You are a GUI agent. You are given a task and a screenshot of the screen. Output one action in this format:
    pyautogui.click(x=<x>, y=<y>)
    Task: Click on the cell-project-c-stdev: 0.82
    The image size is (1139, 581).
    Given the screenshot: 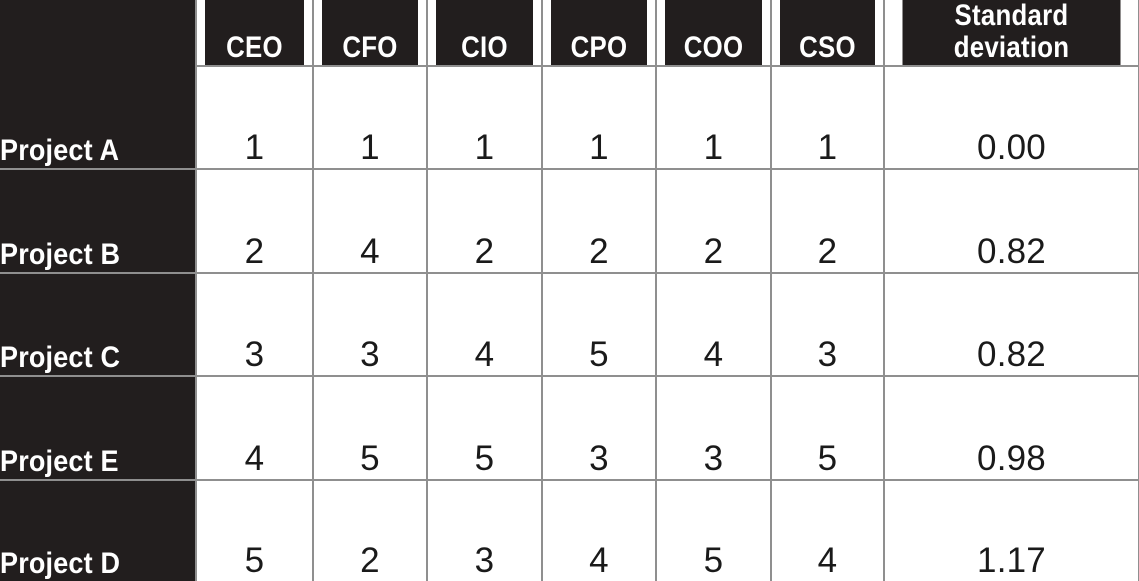 What is the action you would take?
    pyautogui.click(x=1011, y=325)
    